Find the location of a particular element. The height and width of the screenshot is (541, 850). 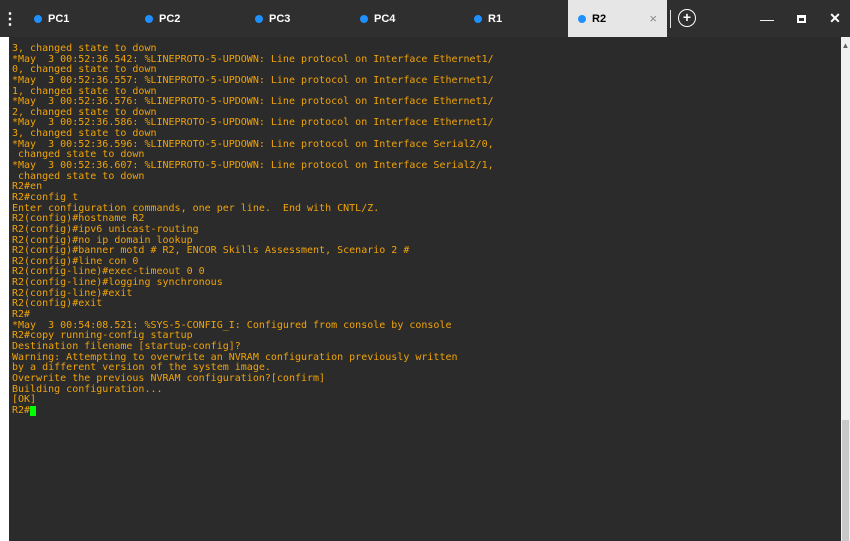

tab-separator is located at coordinates (670, 19).